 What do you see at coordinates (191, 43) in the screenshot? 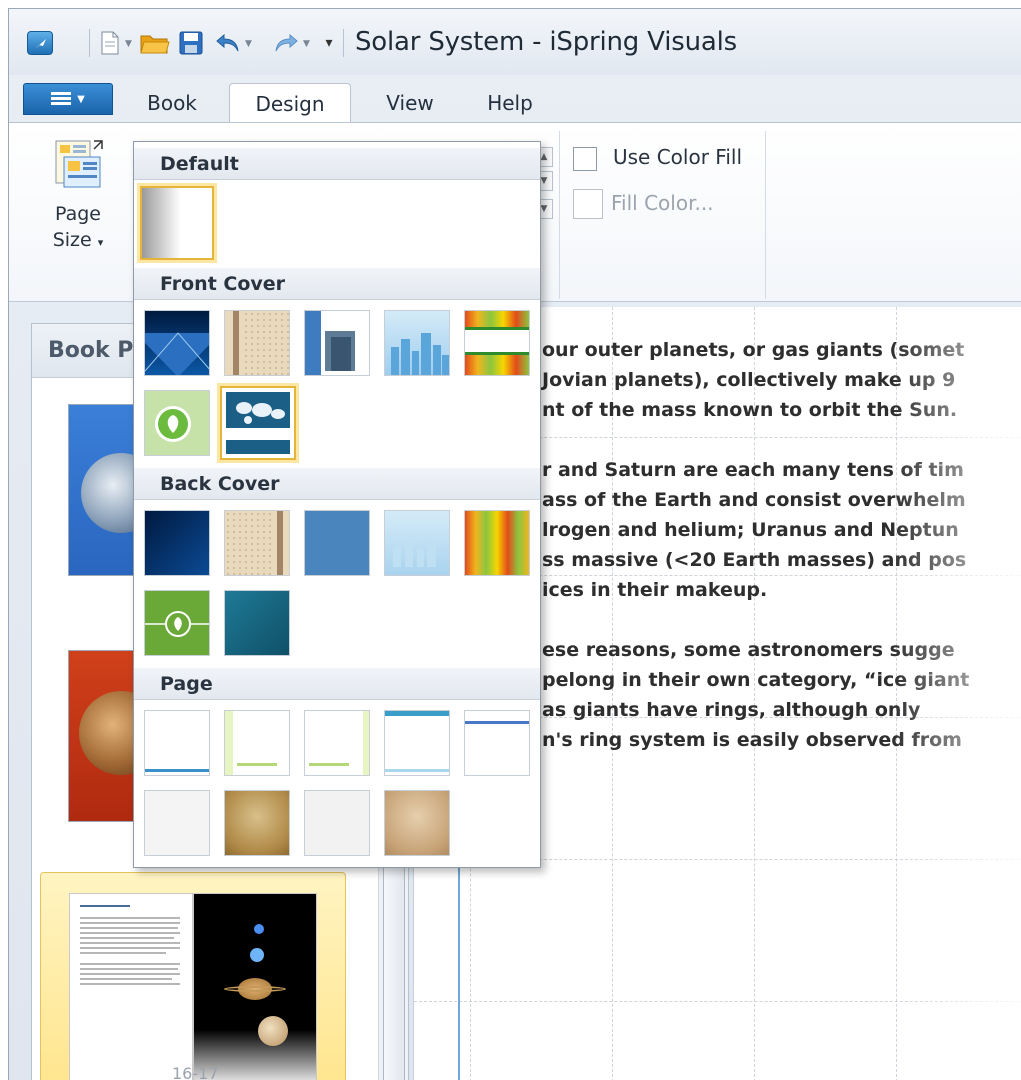
I see `save-icon` at bounding box center [191, 43].